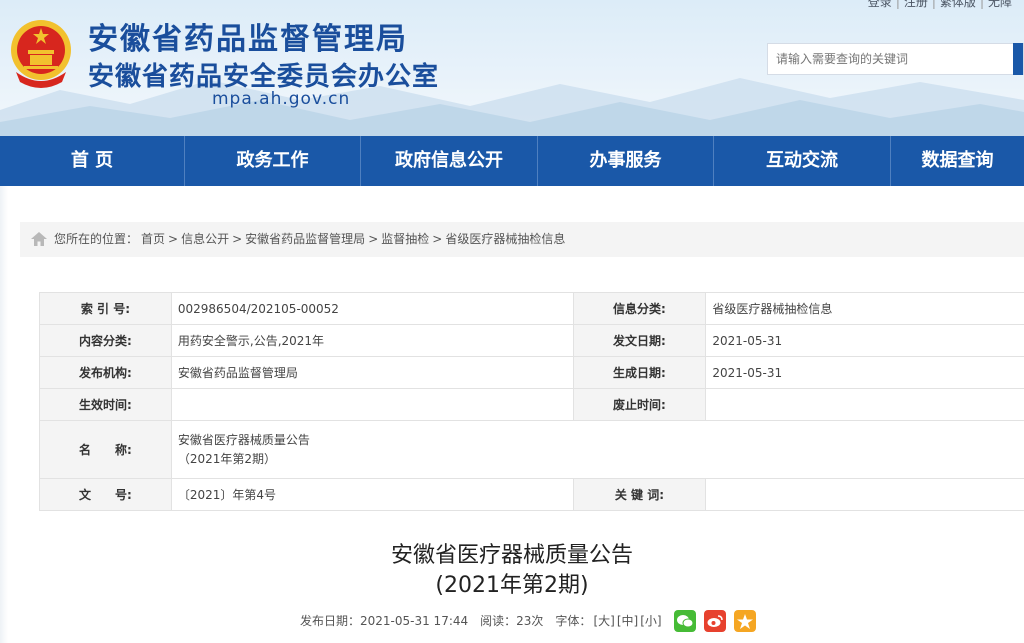  I want to click on font-medium-button: [中], so click(627, 621).